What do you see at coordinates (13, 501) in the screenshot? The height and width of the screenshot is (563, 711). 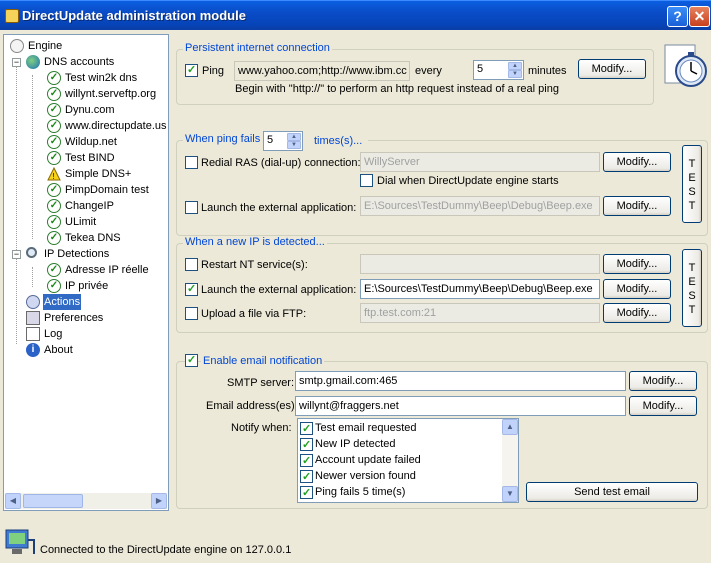 I see `scroll-left-icon: ◀` at bounding box center [13, 501].